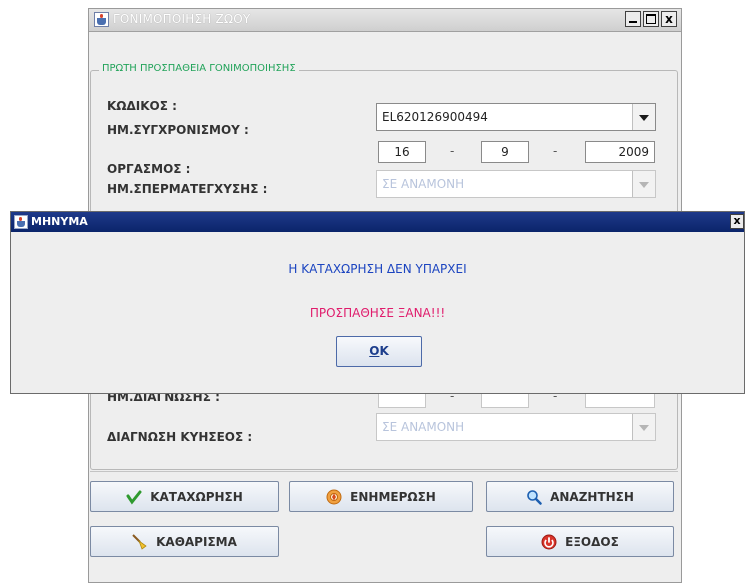 This screenshot has height=583, width=745. Describe the element at coordinates (505, 152) in the screenshot. I see `sync-month-field: 9` at that location.